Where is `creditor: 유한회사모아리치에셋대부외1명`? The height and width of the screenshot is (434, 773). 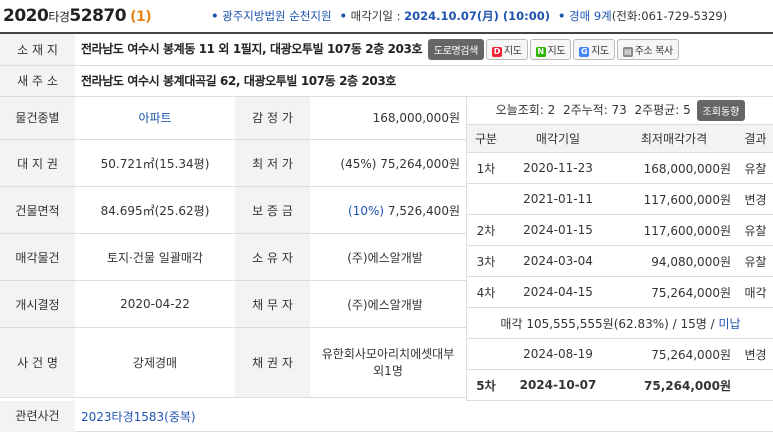
creditor: 유한회사모아리치에셋대부외1명 is located at coordinates (388, 362).